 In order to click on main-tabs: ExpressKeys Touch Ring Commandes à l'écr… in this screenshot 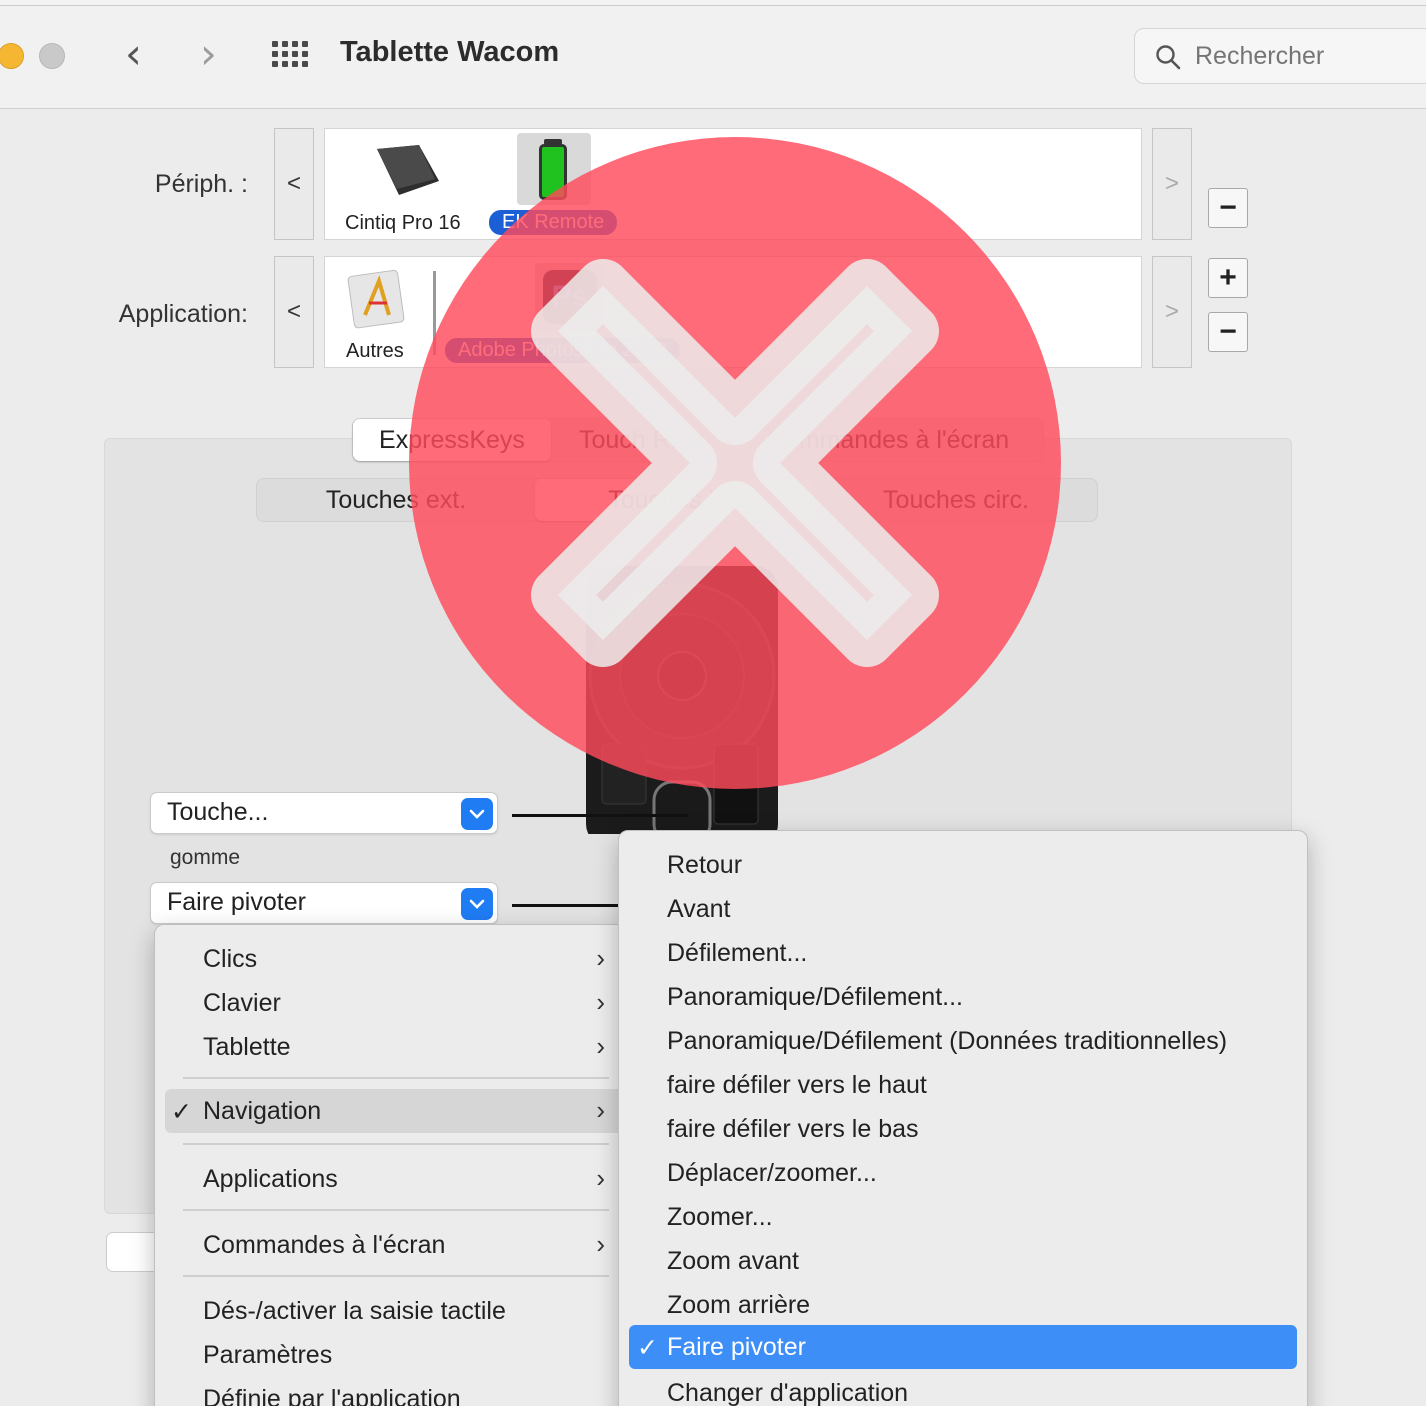, I will do `click(698, 440)`.